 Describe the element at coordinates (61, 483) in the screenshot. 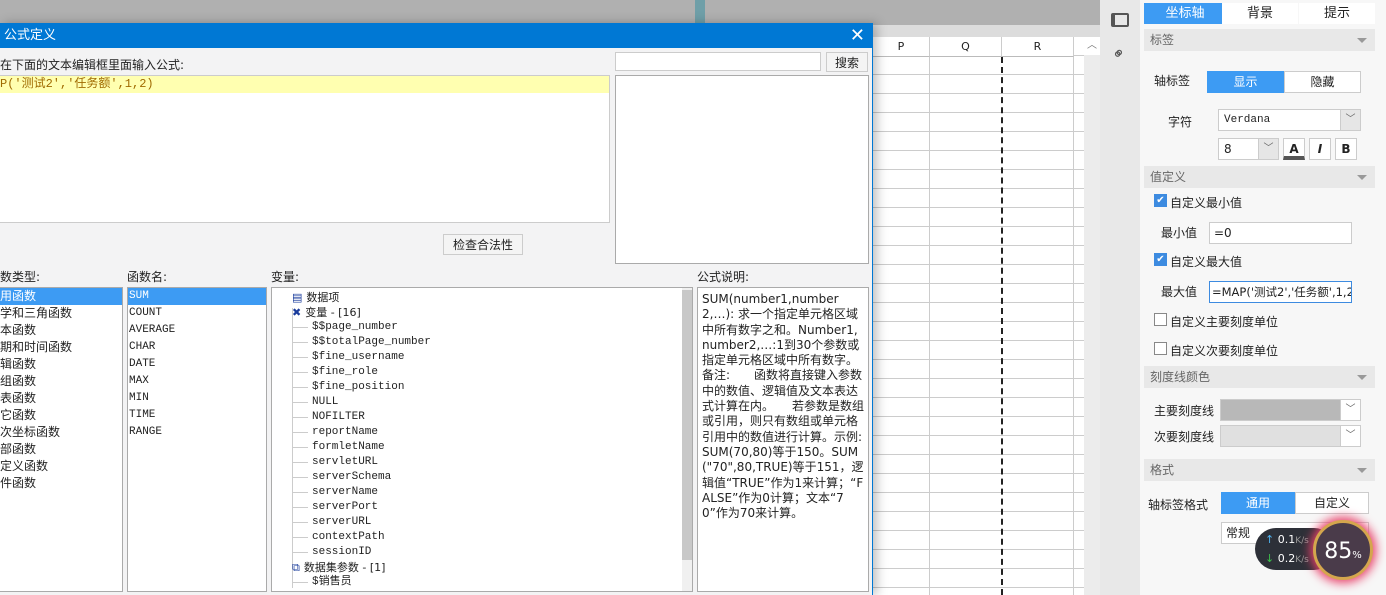

I see `category-item: 件函数` at that location.